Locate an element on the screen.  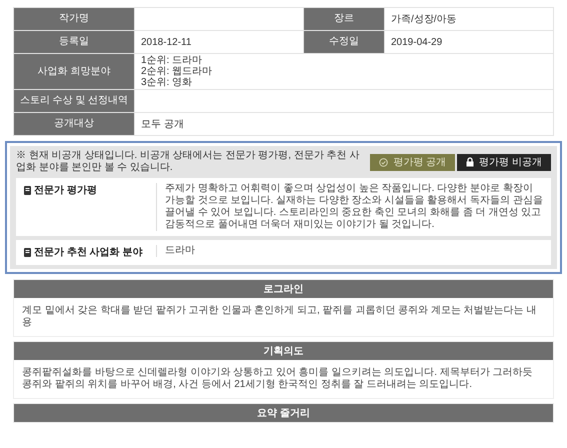
notice-text: ※ 현재 비공개 상태입니다. 비공개 상태에서는 전문가 평가평, 전문가 추천 사업화 분야를 본인만 볼 수 있습니다. is located at coordinates (188, 162).